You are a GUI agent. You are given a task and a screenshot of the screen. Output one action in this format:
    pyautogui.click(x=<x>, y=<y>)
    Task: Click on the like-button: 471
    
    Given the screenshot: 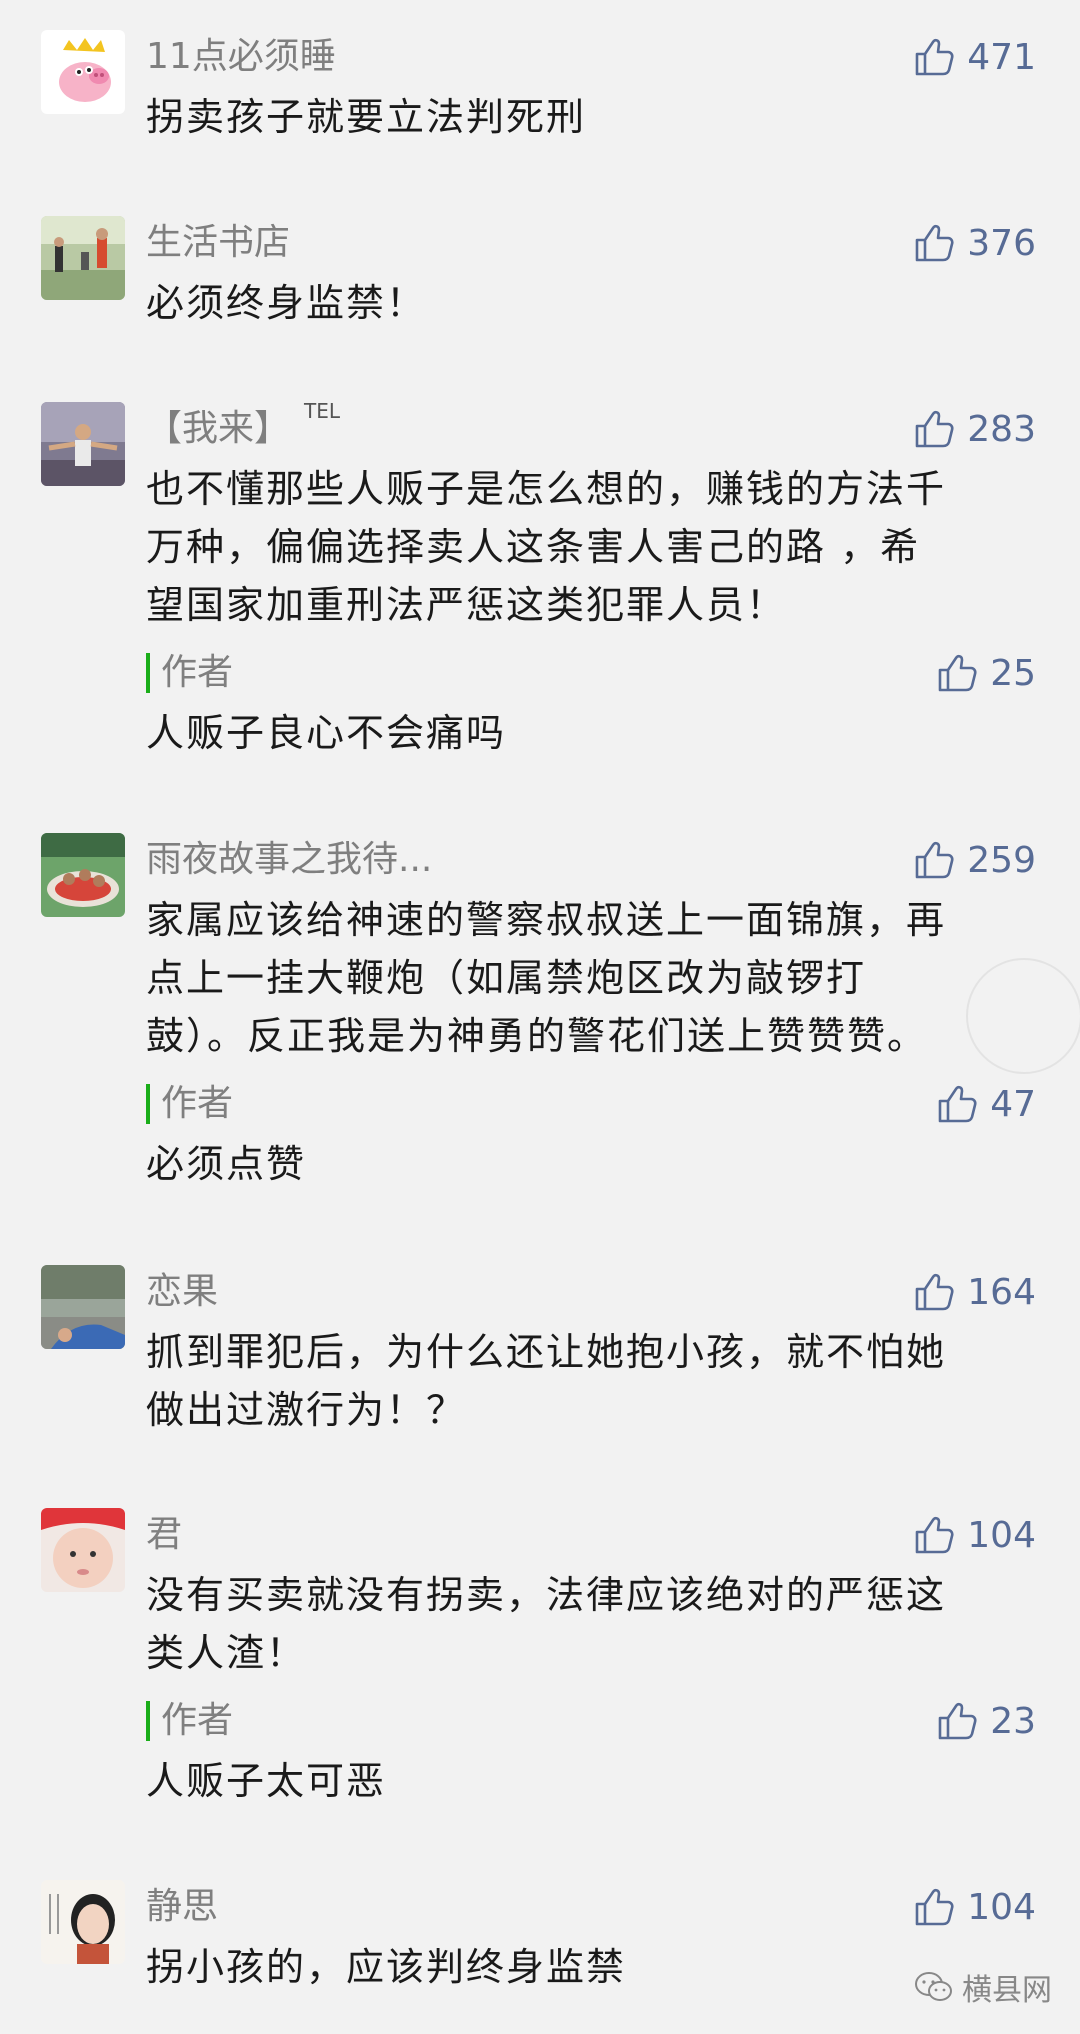 What is the action you would take?
    pyautogui.click(x=974, y=57)
    